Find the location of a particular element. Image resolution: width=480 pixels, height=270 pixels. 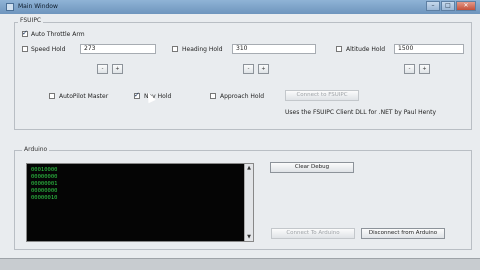

arduino-group-label: Arduino is located at coordinates (36, 149).